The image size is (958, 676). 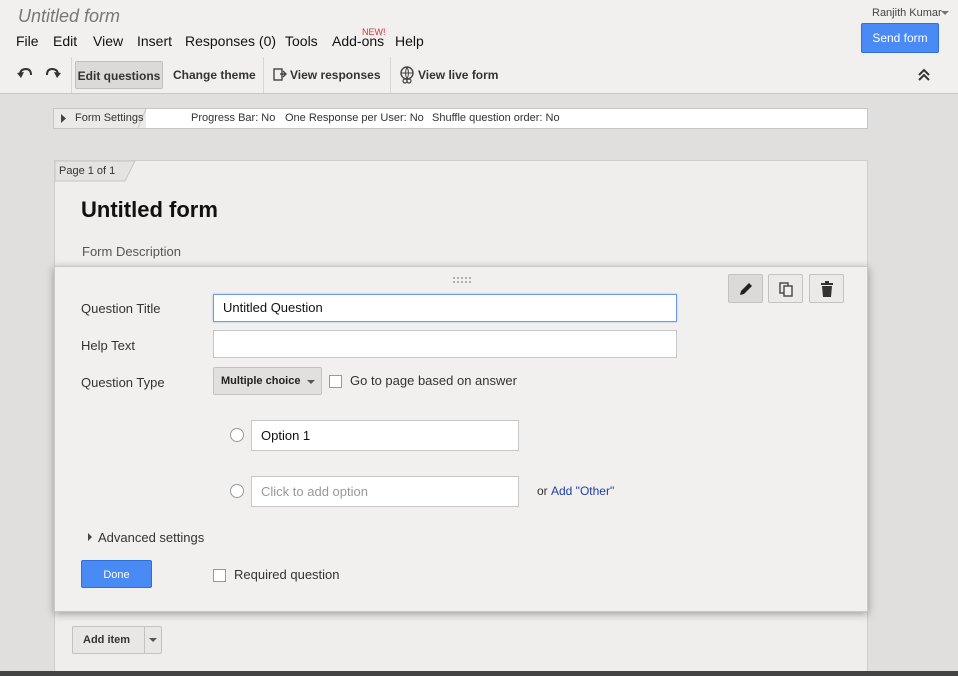 What do you see at coordinates (462, 280) in the screenshot?
I see `drag-handle-icon` at bounding box center [462, 280].